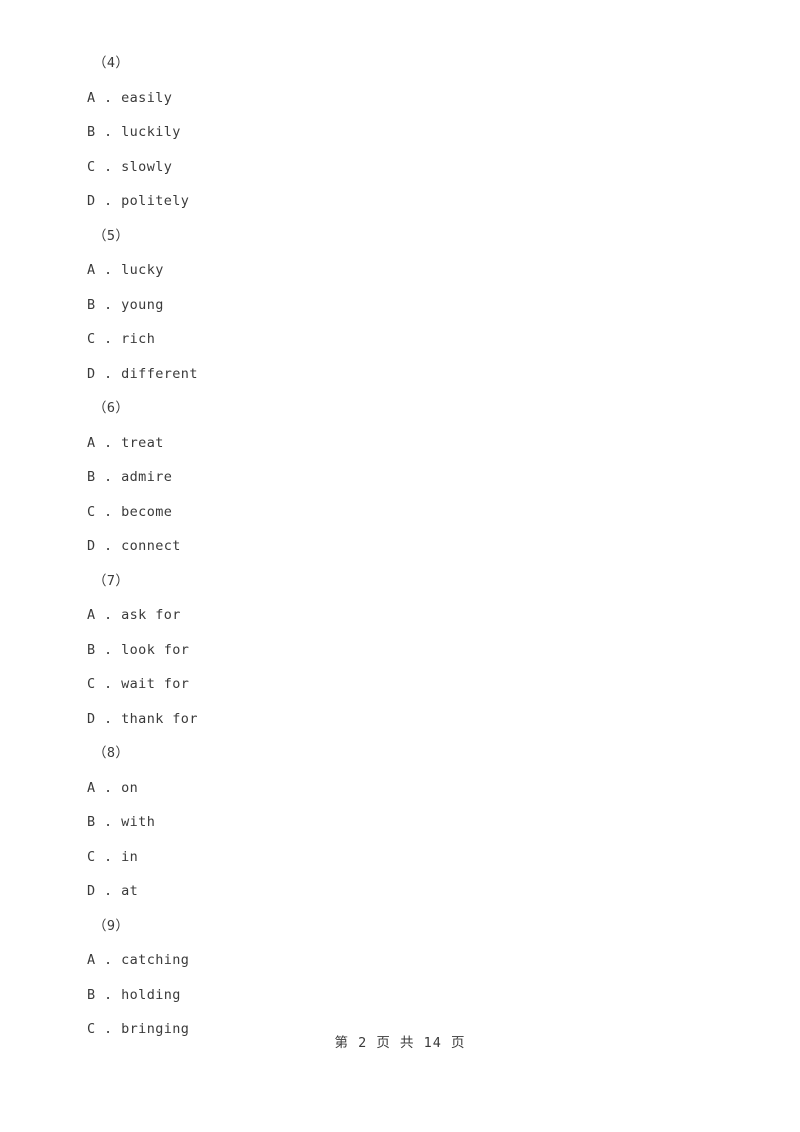 Image resolution: width=800 pixels, height=1132 pixels. I want to click on option-6-d: D . connect, so click(417, 546).